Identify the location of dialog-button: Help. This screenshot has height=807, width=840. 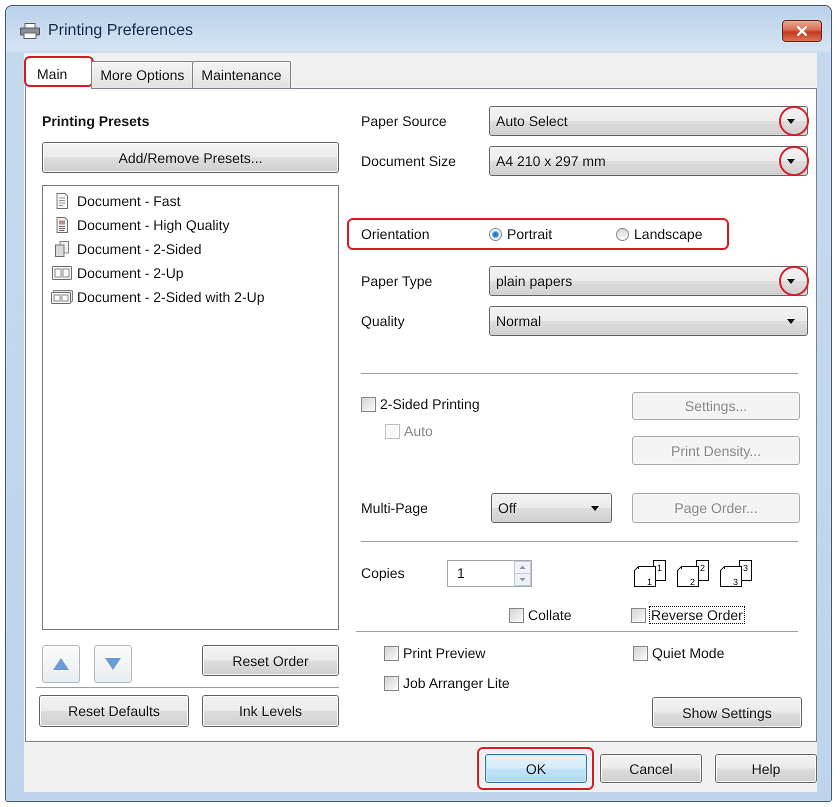
(766, 768).